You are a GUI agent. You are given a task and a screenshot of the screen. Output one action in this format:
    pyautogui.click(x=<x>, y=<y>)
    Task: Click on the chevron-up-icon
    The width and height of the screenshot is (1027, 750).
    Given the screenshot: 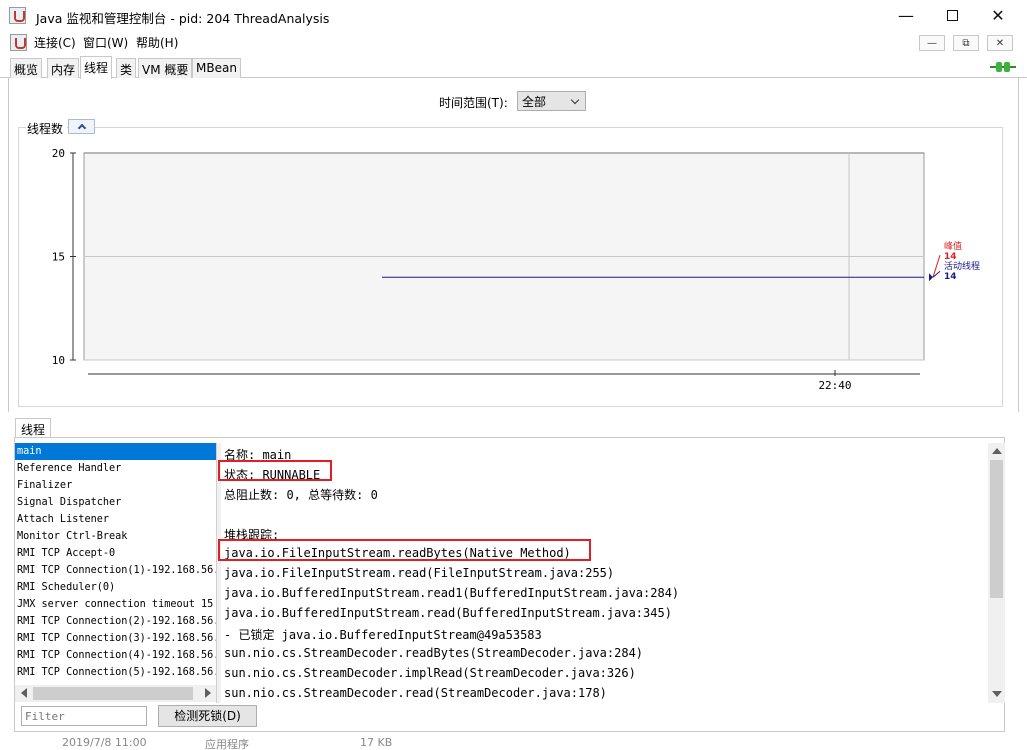 What is the action you would take?
    pyautogui.click(x=81, y=128)
    